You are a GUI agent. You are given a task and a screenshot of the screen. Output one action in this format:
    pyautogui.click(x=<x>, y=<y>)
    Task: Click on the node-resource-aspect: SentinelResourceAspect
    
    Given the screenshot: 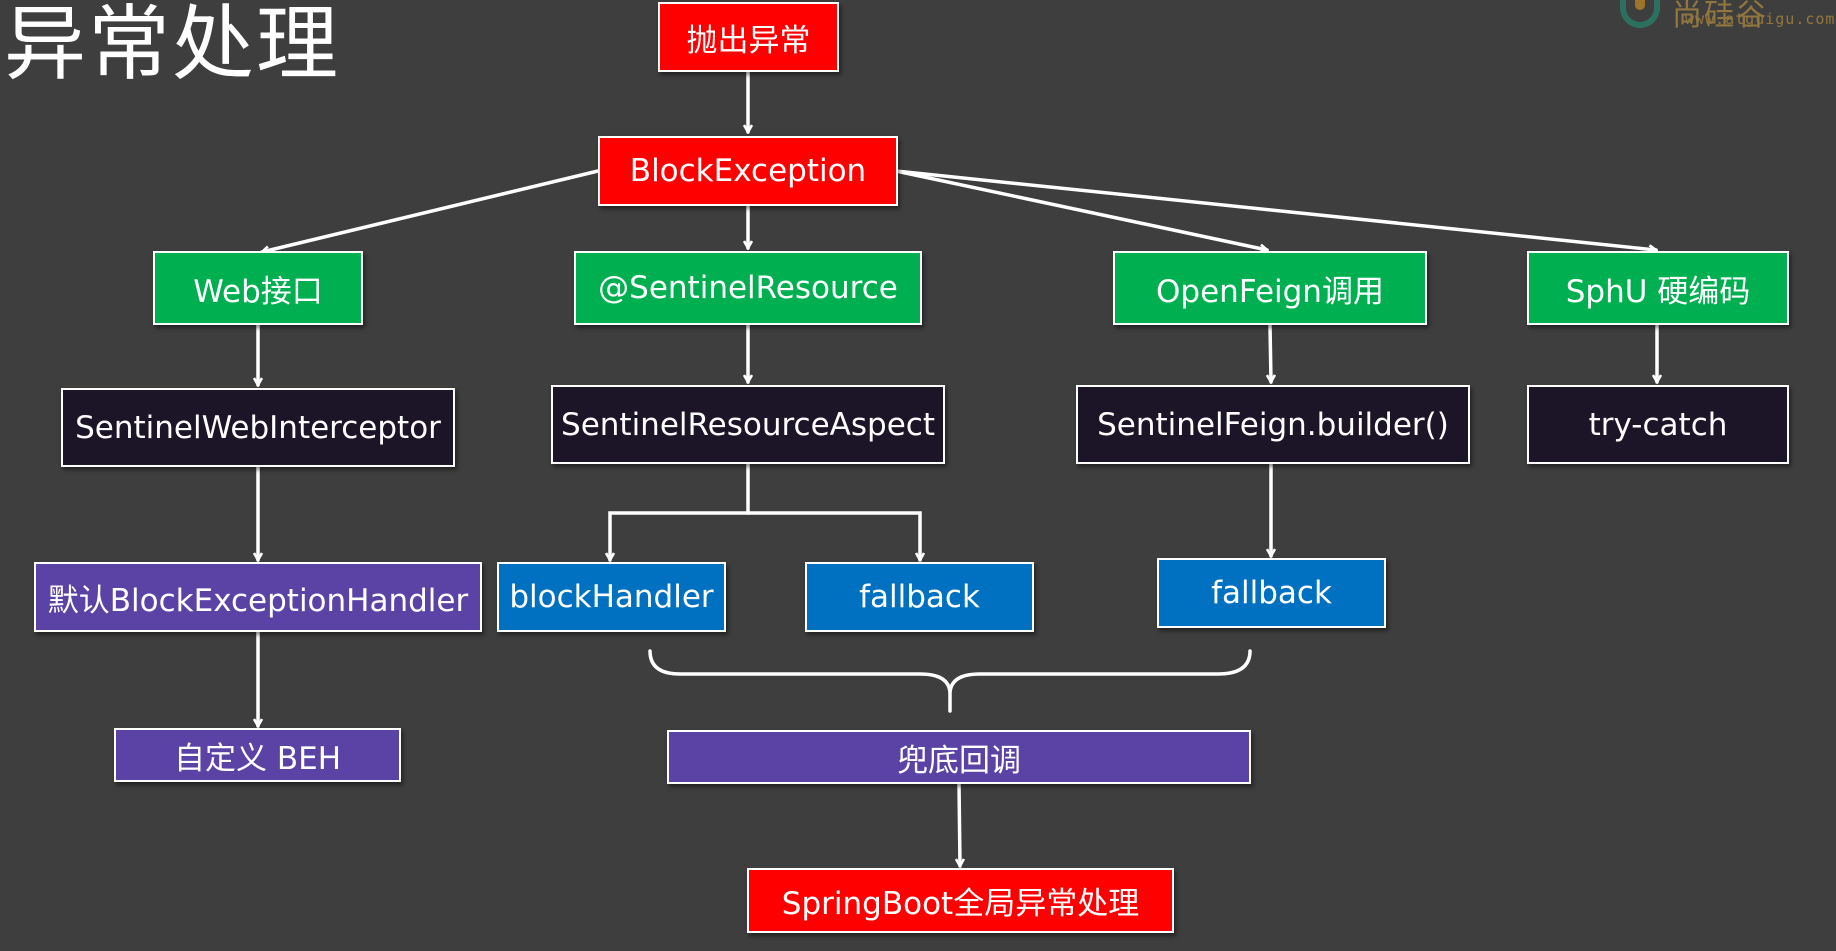 What is the action you would take?
    pyautogui.click(x=748, y=424)
    